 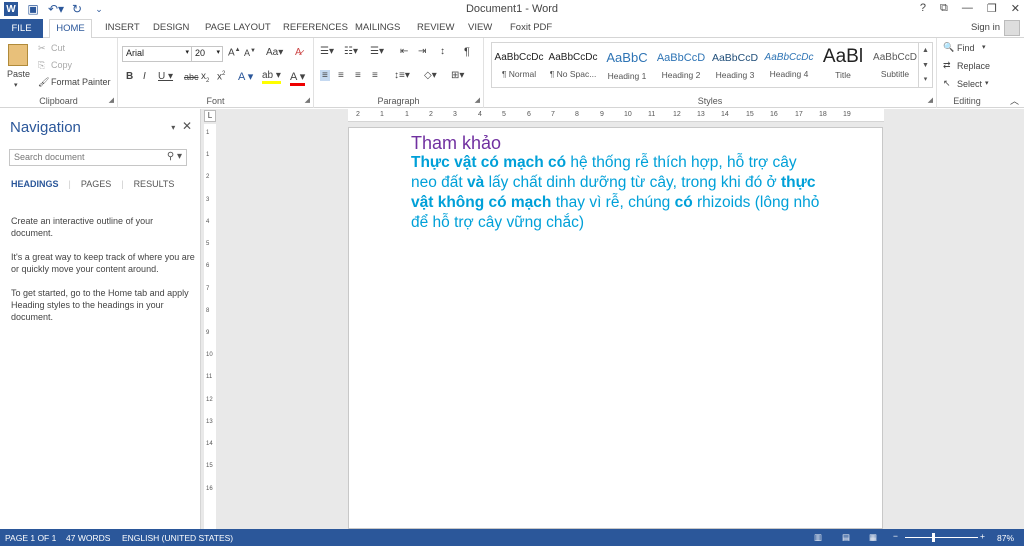 What do you see at coordinates (111, 100) in the screenshot?
I see `clipboard-launcher-icon: ◢` at bounding box center [111, 100].